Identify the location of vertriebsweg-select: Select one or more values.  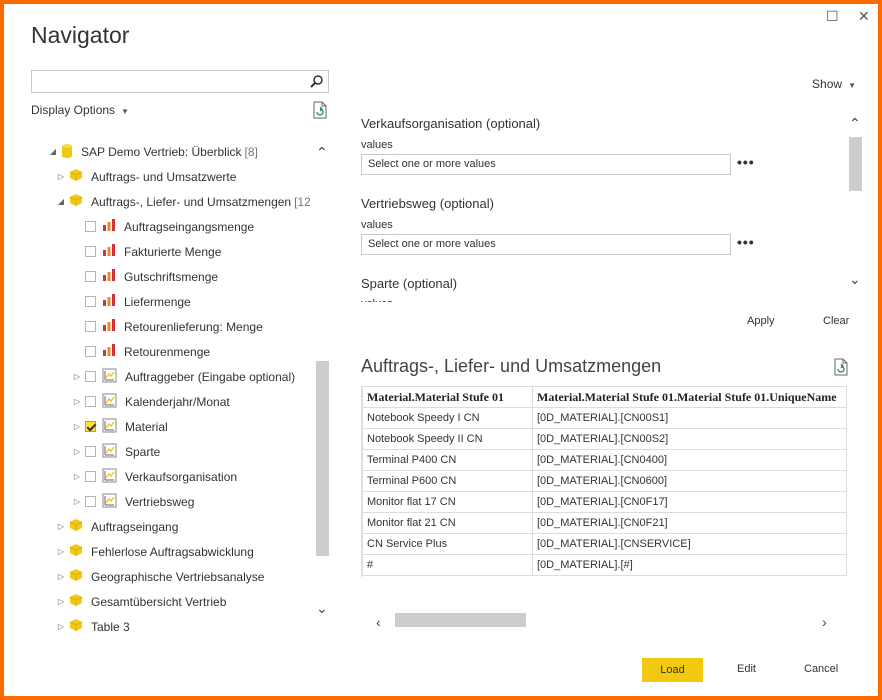
(546, 244).